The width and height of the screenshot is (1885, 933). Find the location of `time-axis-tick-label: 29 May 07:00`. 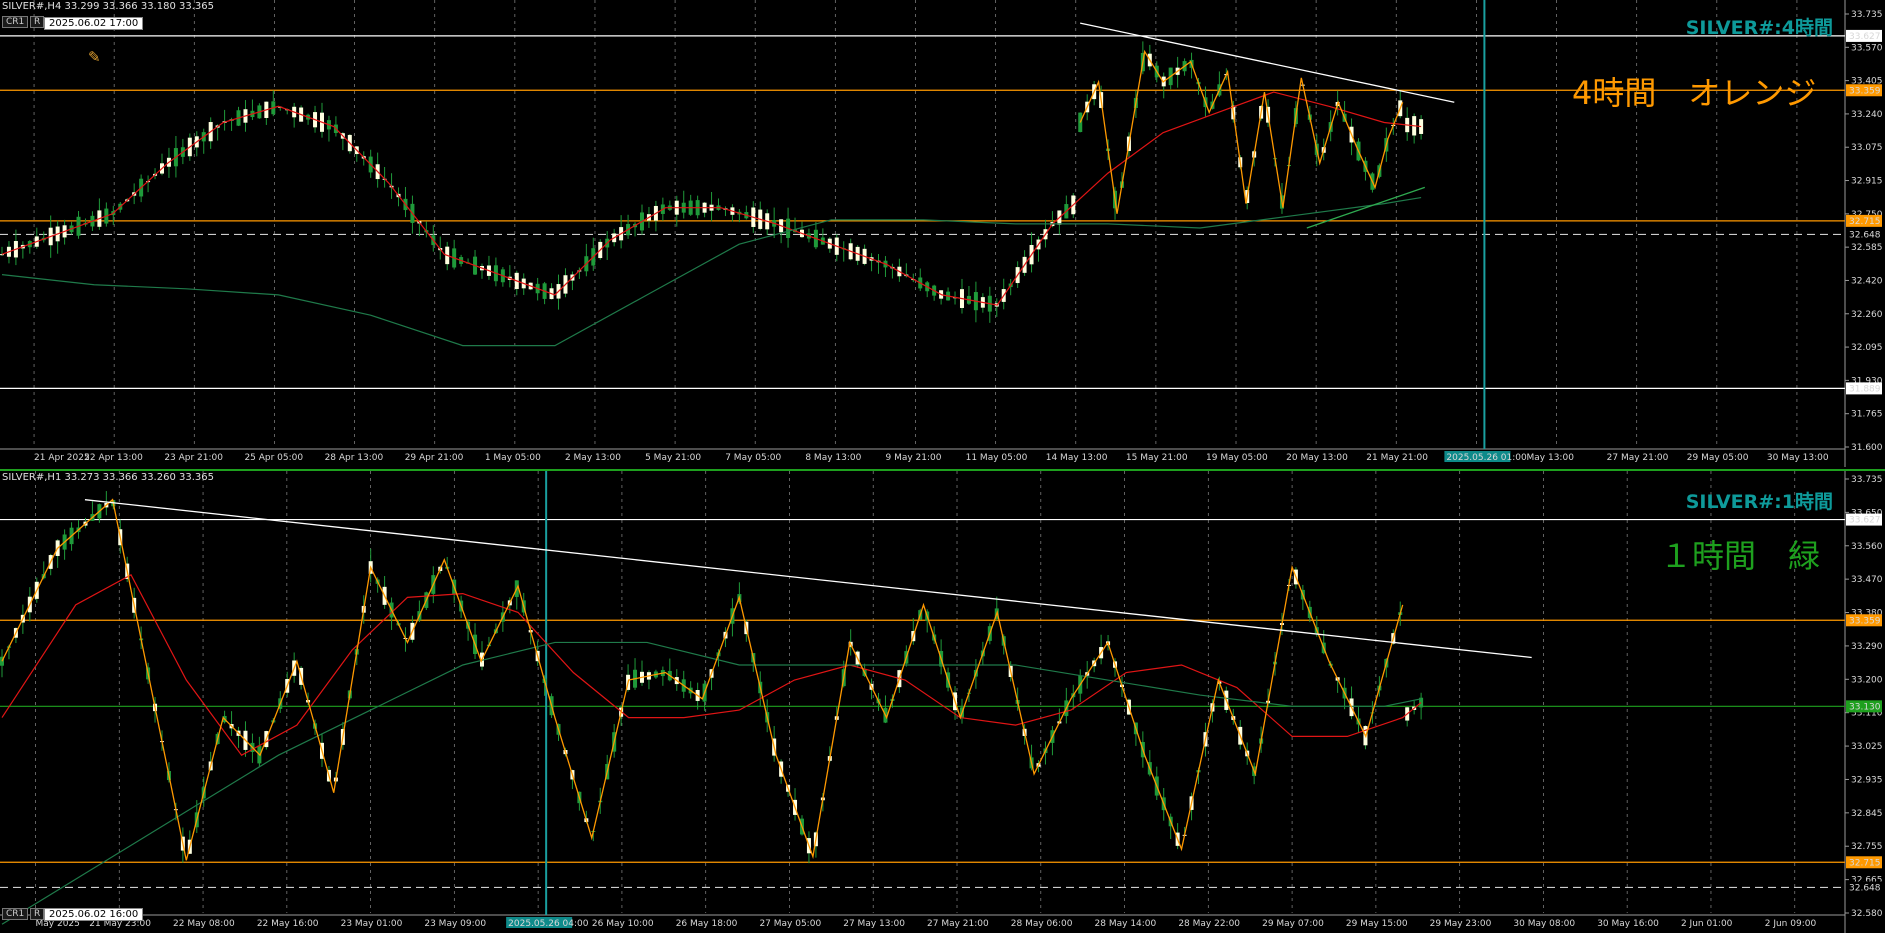

time-axis-tick-label: 29 May 07:00 is located at coordinates (1293, 924).